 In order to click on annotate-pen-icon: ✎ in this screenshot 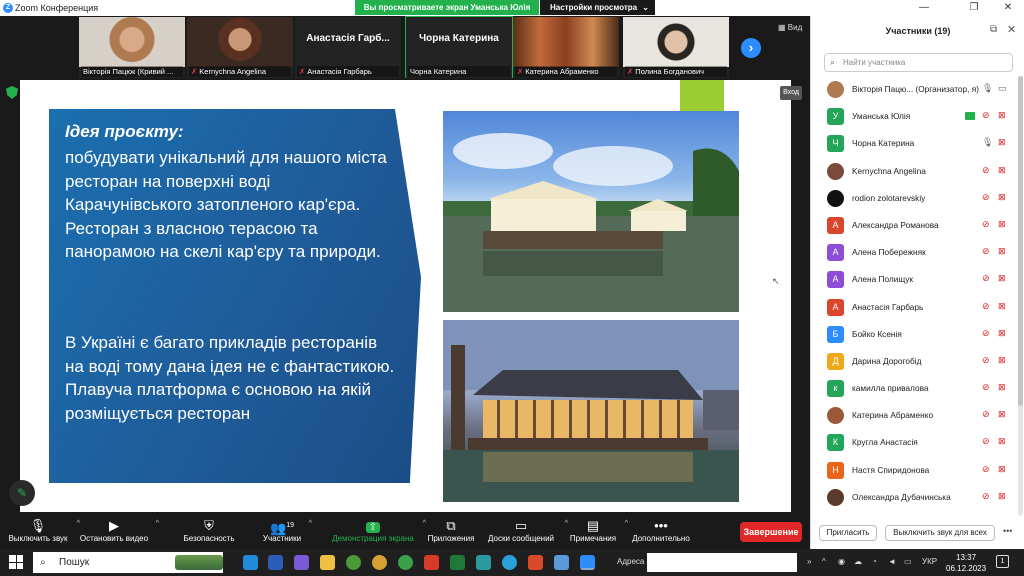, I will do `click(22, 493)`.